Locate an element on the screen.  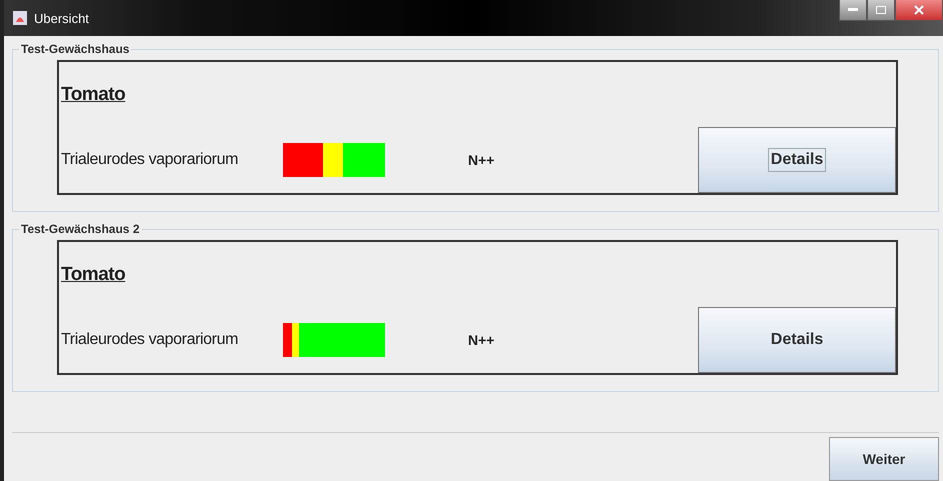
close-button is located at coordinates (919, 10).